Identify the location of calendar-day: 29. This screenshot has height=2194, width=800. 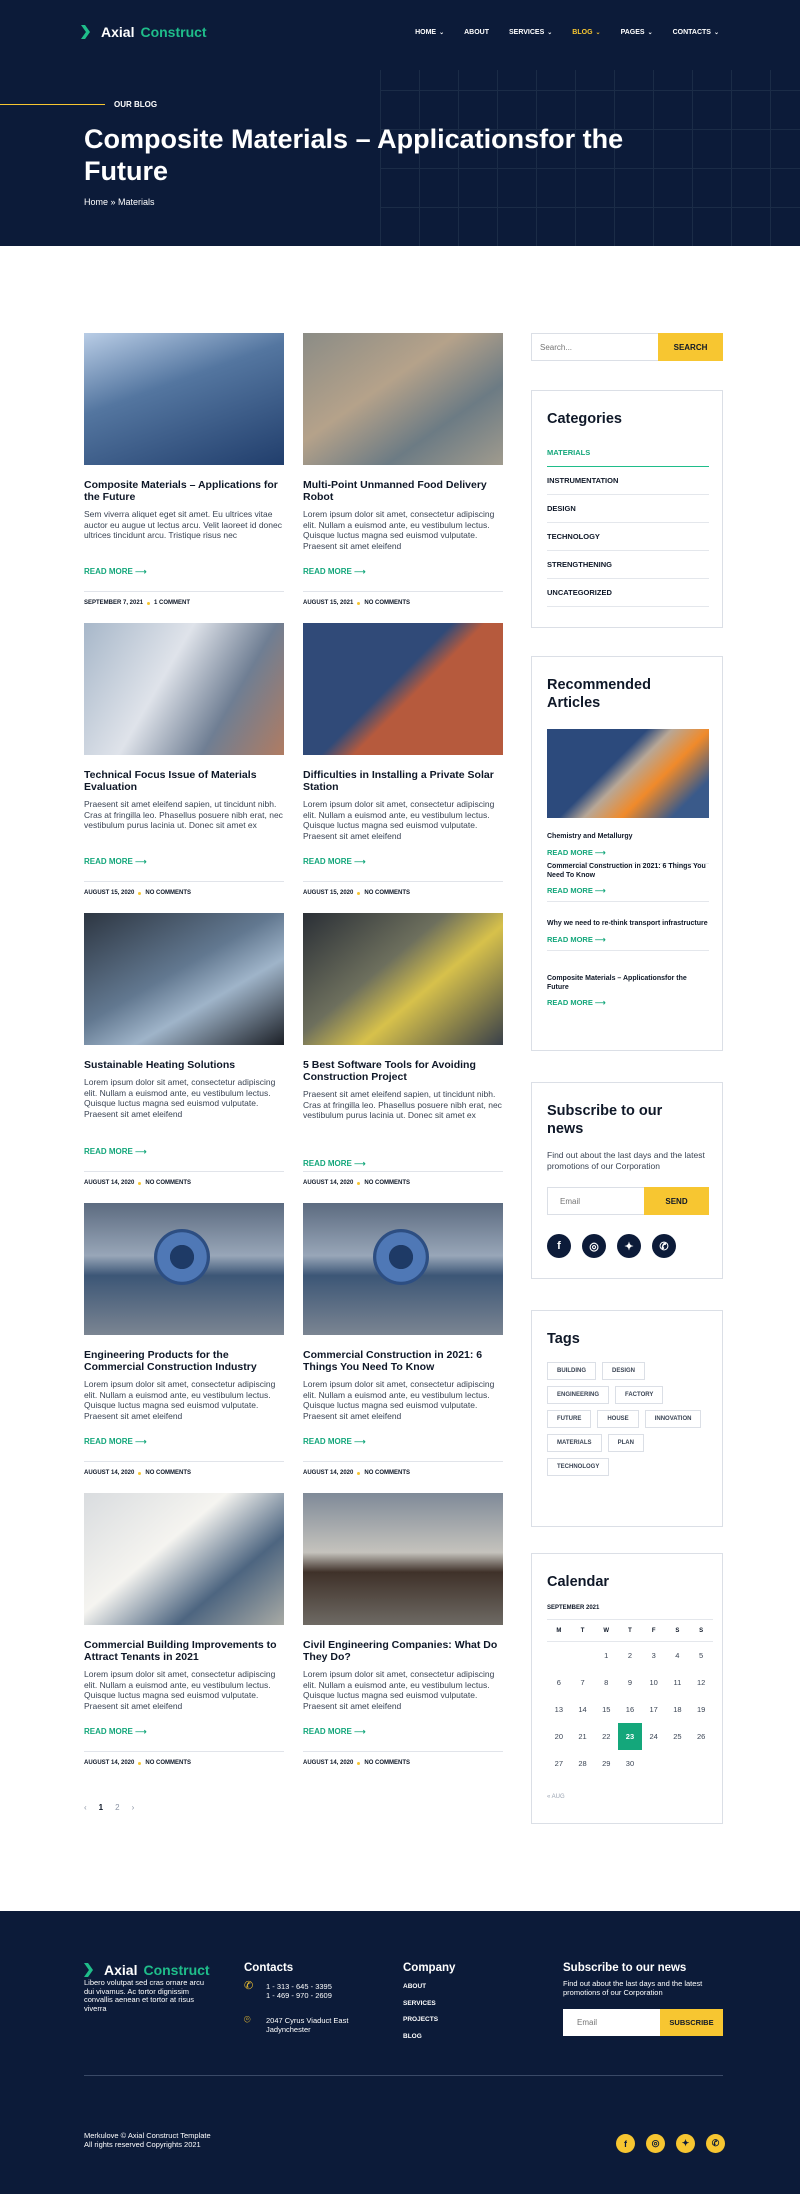
(606, 1763).